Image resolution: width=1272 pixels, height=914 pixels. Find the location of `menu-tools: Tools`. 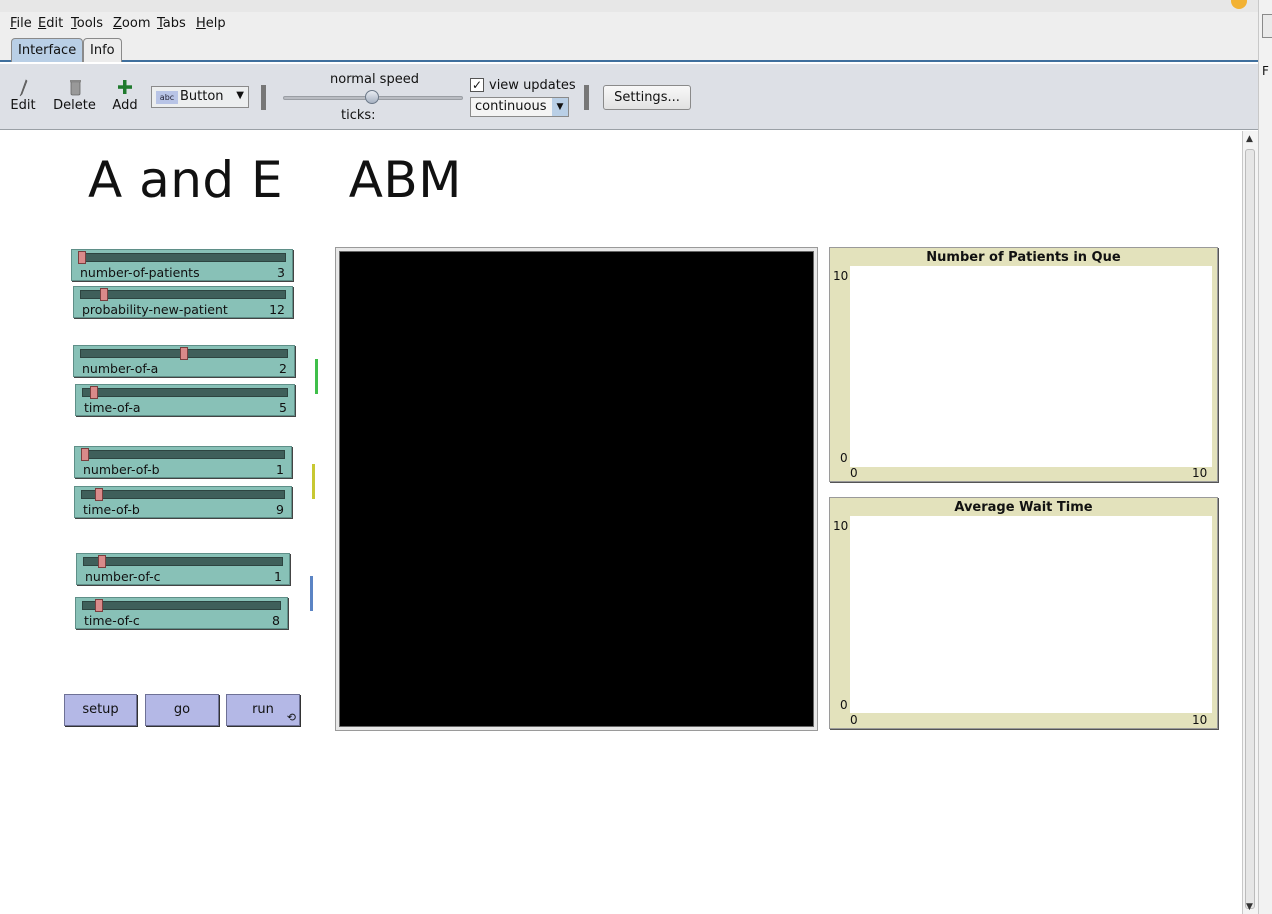

menu-tools: Tools is located at coordinates (87, 23).